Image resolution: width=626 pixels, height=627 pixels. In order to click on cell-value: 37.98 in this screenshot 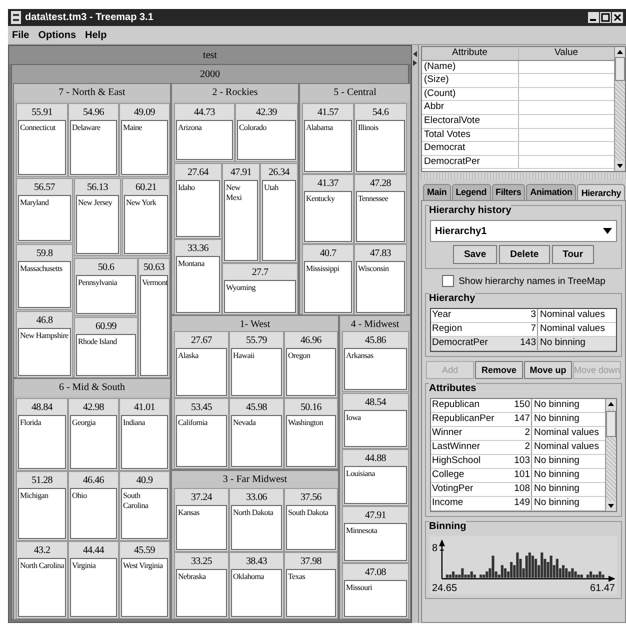, I will do `click(310, 561)`.